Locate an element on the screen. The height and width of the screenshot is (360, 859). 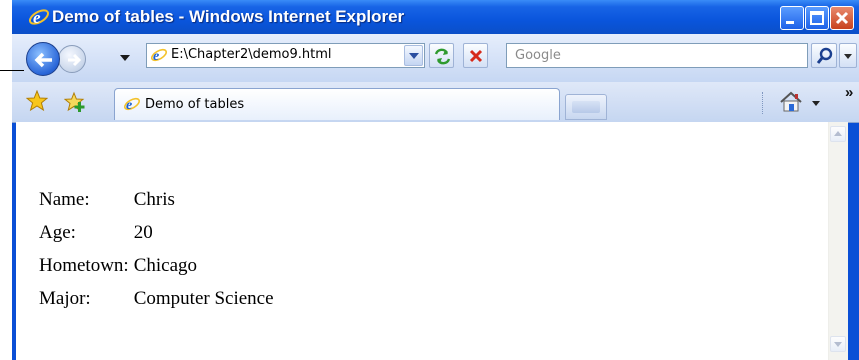
favorites-center-icon is located at coordinates (37, 101).